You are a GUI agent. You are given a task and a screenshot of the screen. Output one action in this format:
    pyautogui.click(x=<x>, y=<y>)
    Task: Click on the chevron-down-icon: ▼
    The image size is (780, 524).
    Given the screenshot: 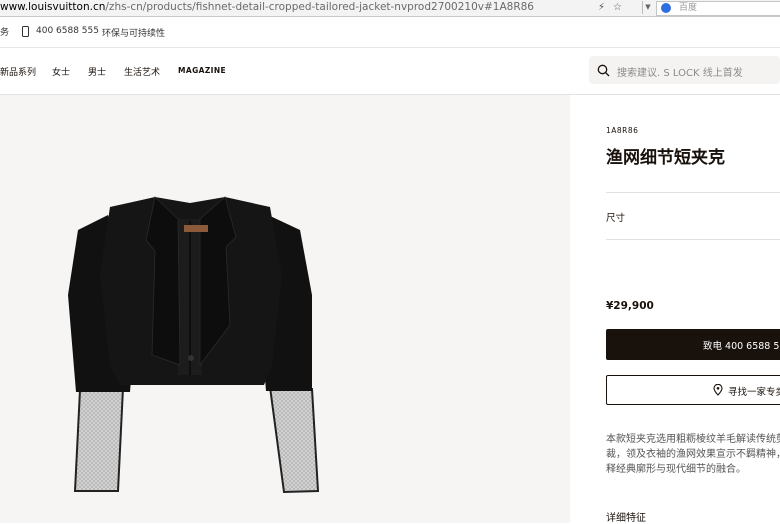 What is the action you would take?
    pyautogui.click(x=647, y=7)
    